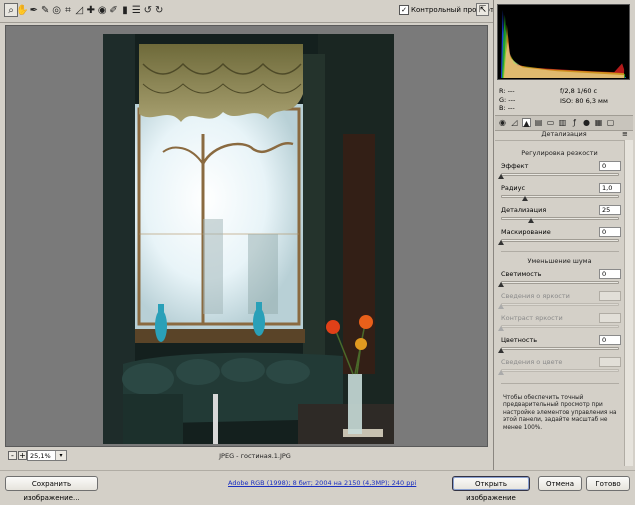  What do you see at coordinates (532, 318) in the screenshot?
I see `slider-label: Контраст яркости` at bounding box center [532, 318].